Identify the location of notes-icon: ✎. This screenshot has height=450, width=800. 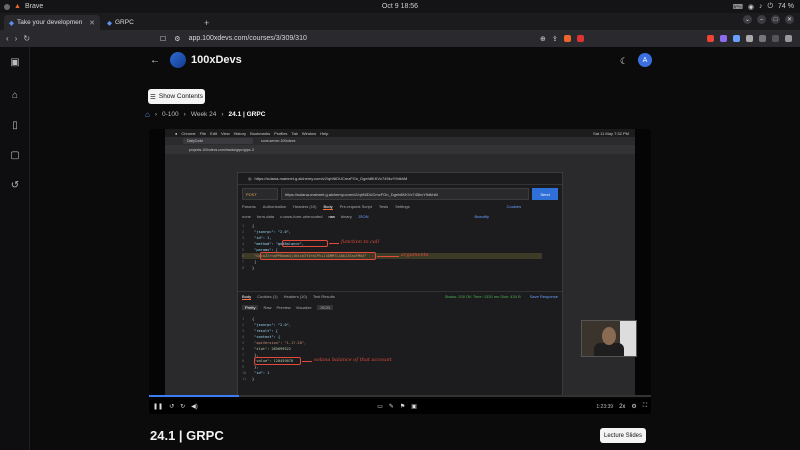
(391, 406).